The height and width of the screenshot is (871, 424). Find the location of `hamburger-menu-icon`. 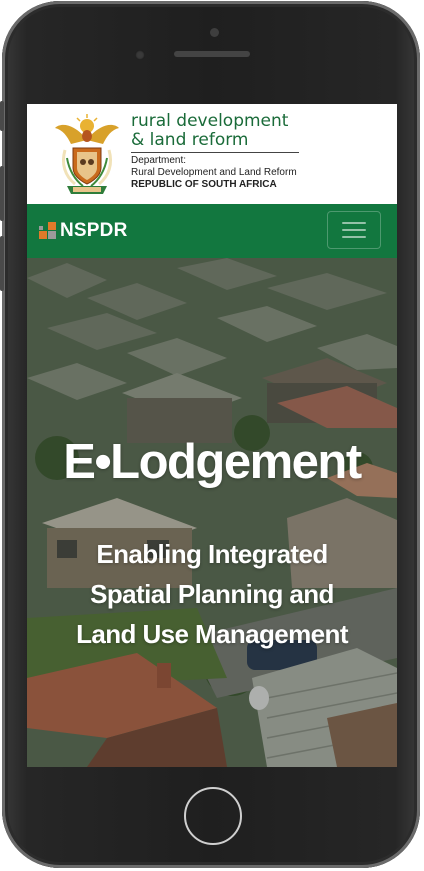

hamburger-menu-icon is located at coordinates (354, 230).